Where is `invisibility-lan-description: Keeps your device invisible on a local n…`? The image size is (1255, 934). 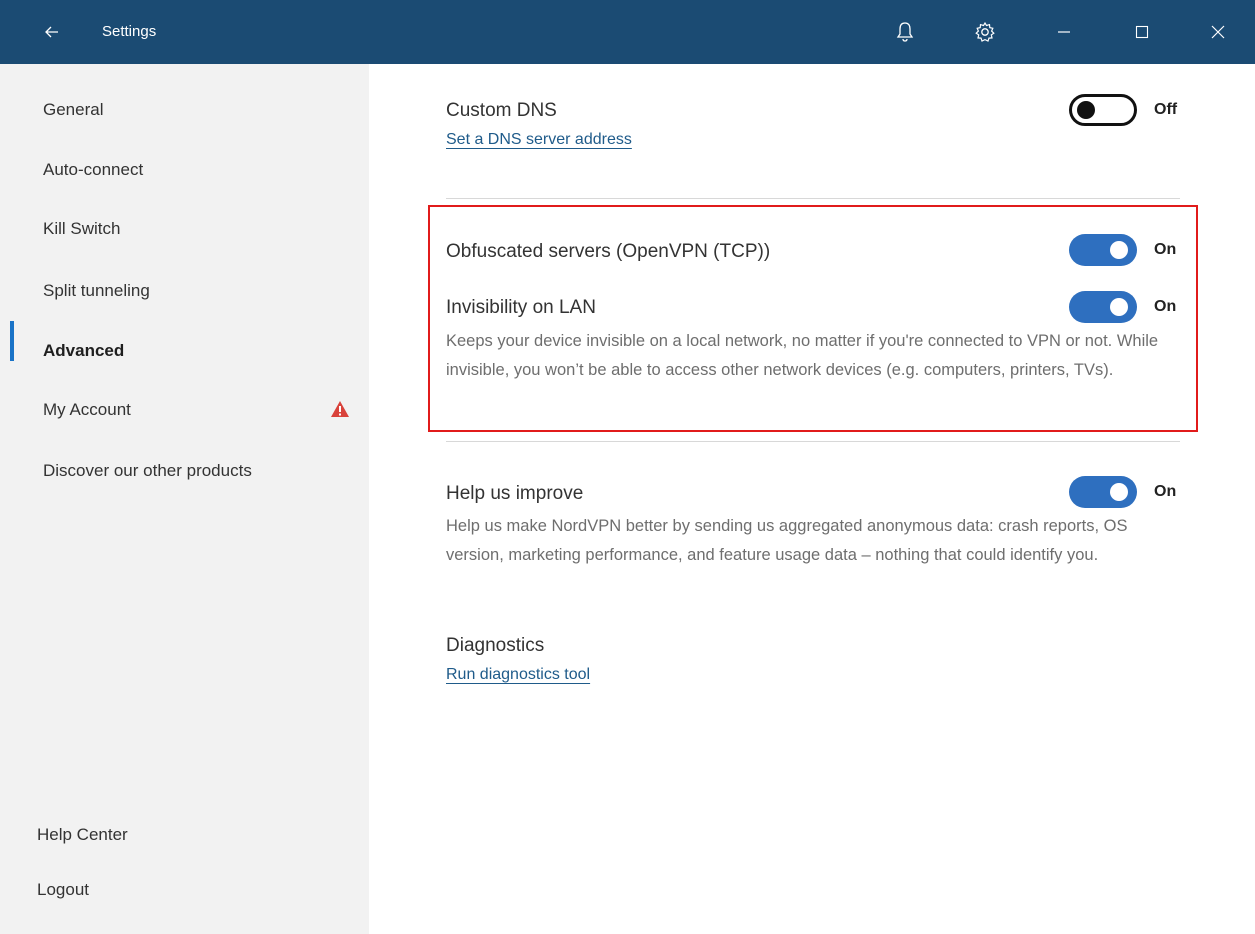
invisibility-lan-description: Keeps your device invisible on a local n… is located at coordinates (802, 355).